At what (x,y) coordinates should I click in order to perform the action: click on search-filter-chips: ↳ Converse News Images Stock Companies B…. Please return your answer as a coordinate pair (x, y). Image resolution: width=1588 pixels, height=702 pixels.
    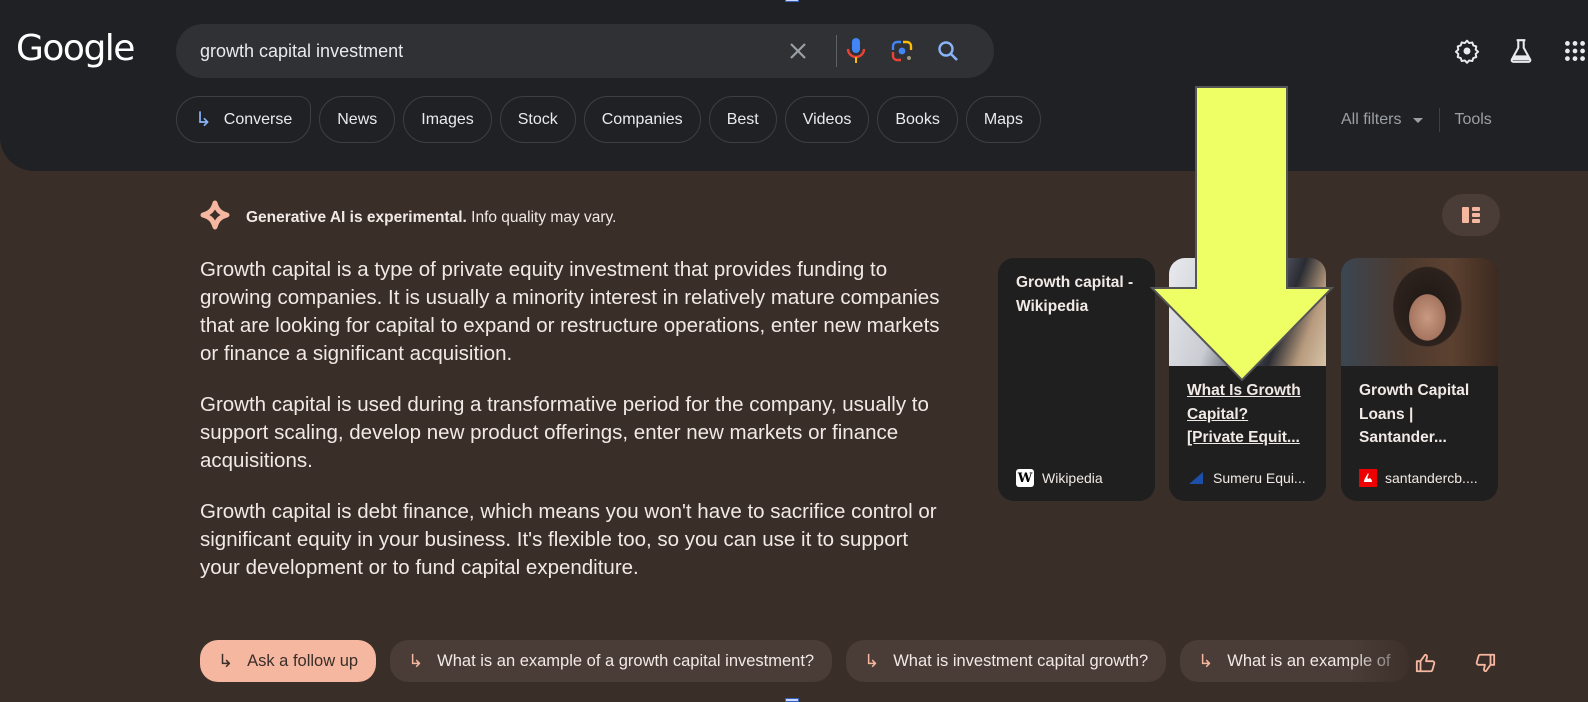
    Looking at the image, I should click on (608, 119).